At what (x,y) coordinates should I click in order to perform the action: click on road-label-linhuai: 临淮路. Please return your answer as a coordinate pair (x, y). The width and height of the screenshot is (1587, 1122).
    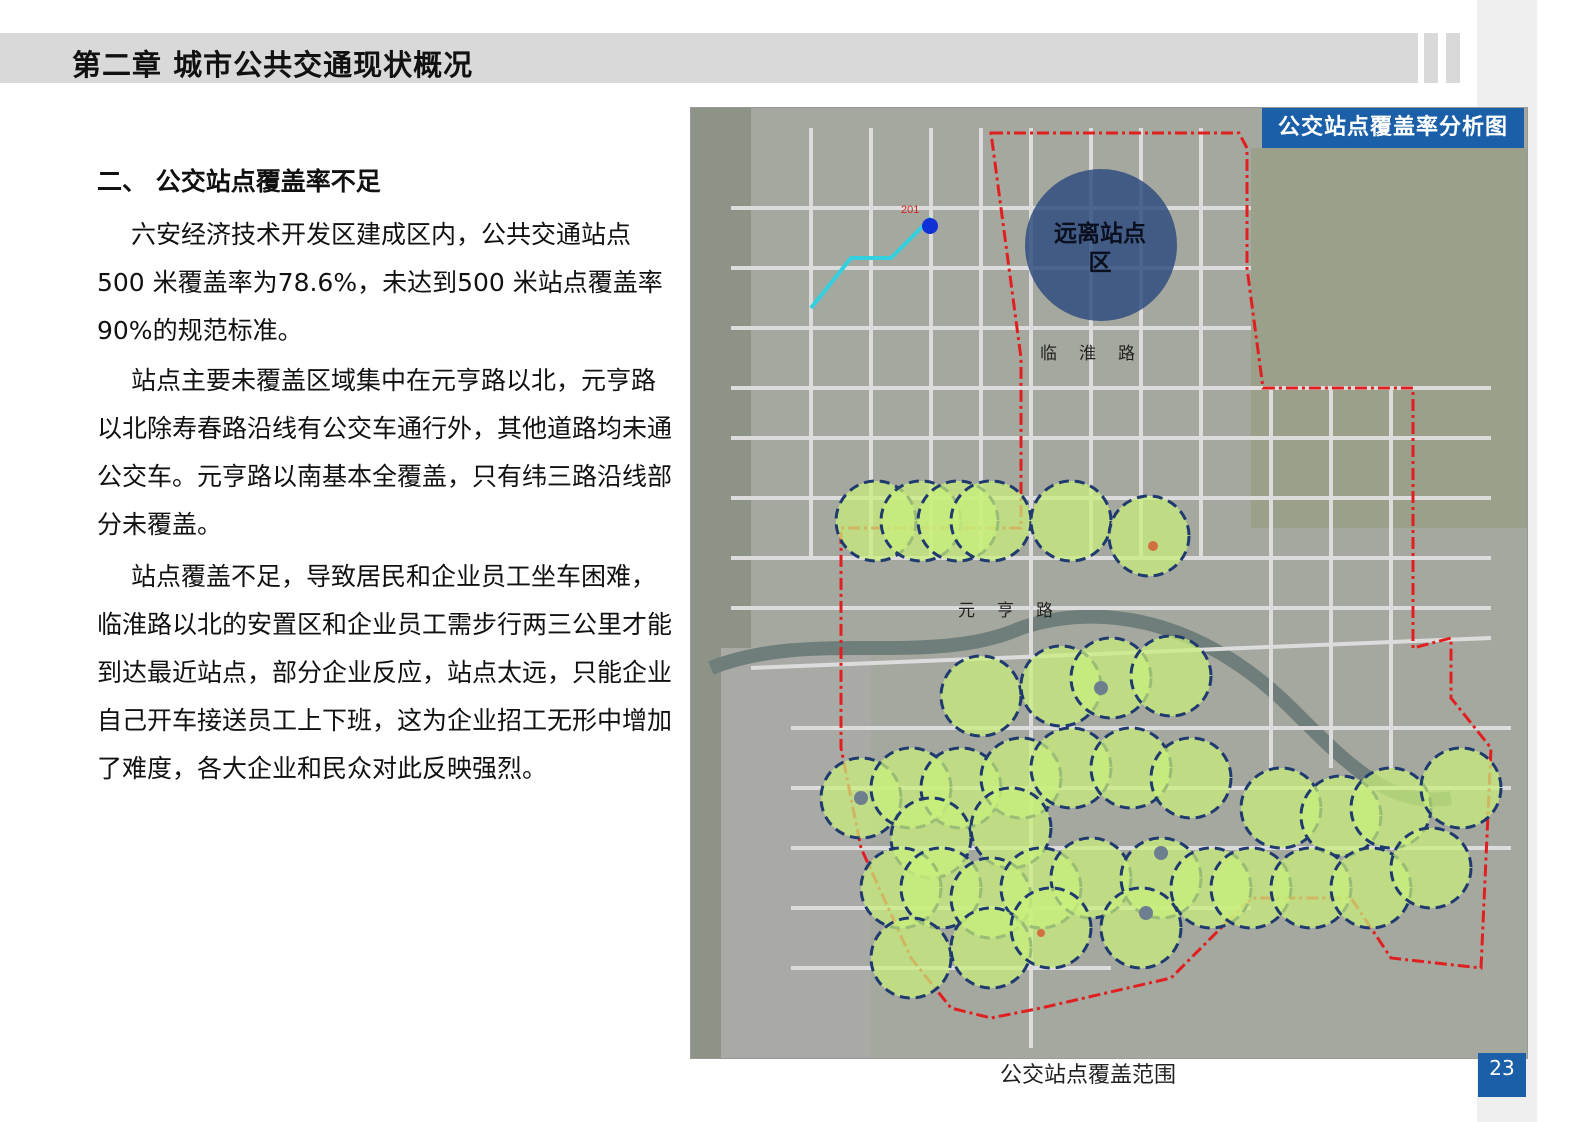
    Looking at the image, I should click on (1098, 354).